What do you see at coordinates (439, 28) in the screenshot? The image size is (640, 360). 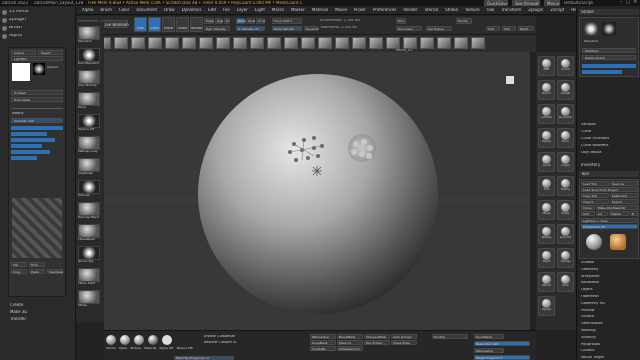 I see `del-higher-button: Del Higher` at bounding box center [439, 28].